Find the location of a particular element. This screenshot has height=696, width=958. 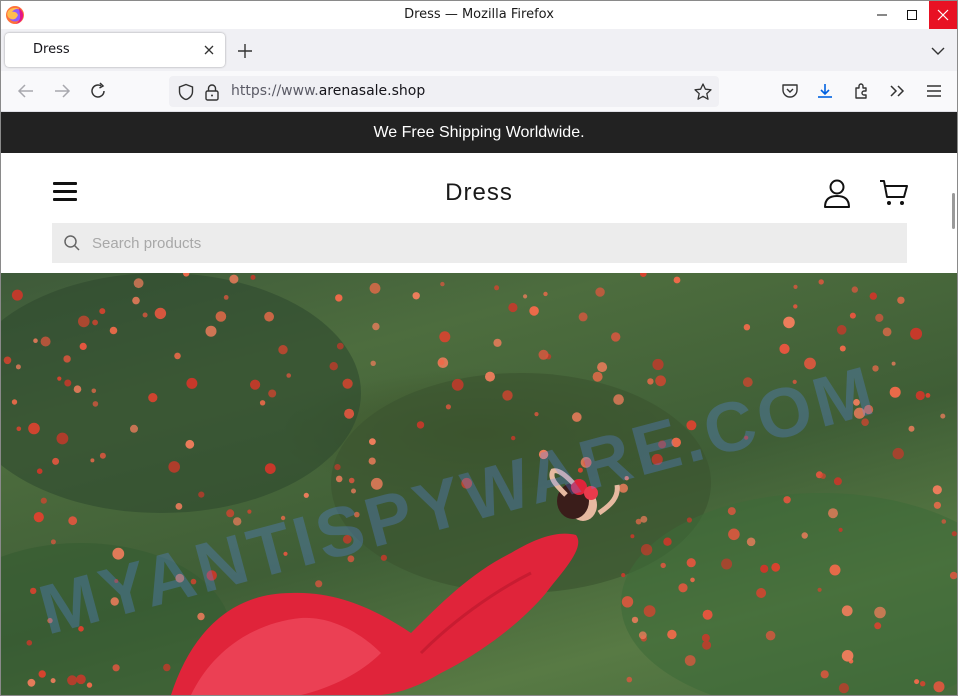

tab-dress: Dress is located at coordinates (115, 50).